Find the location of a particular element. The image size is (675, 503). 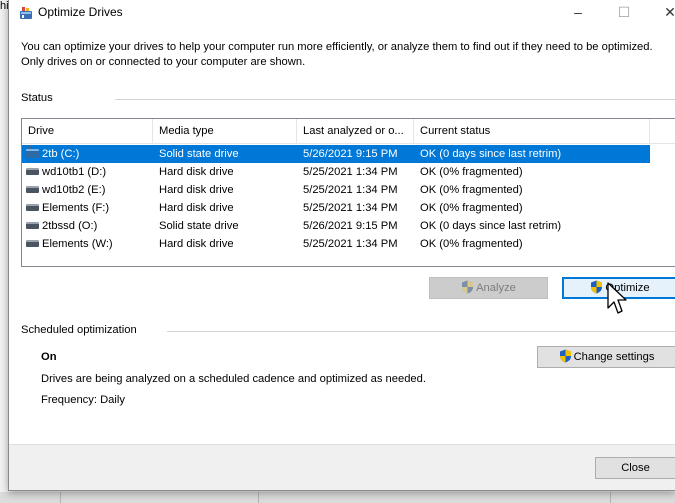

scheduled-divider is located at coordinates (421, 331).